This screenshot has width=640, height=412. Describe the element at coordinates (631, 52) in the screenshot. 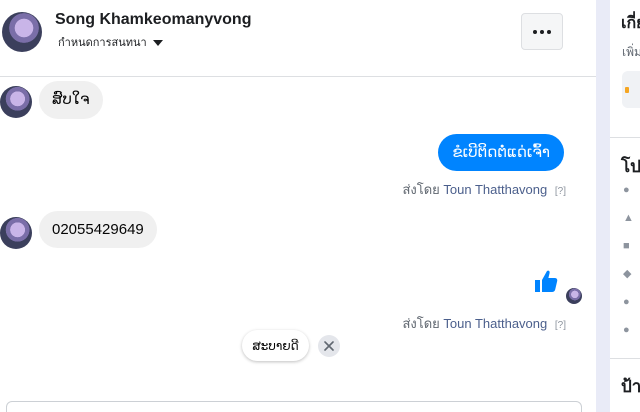

I see `sidebar-add-link: เพิ่ม` at that location.